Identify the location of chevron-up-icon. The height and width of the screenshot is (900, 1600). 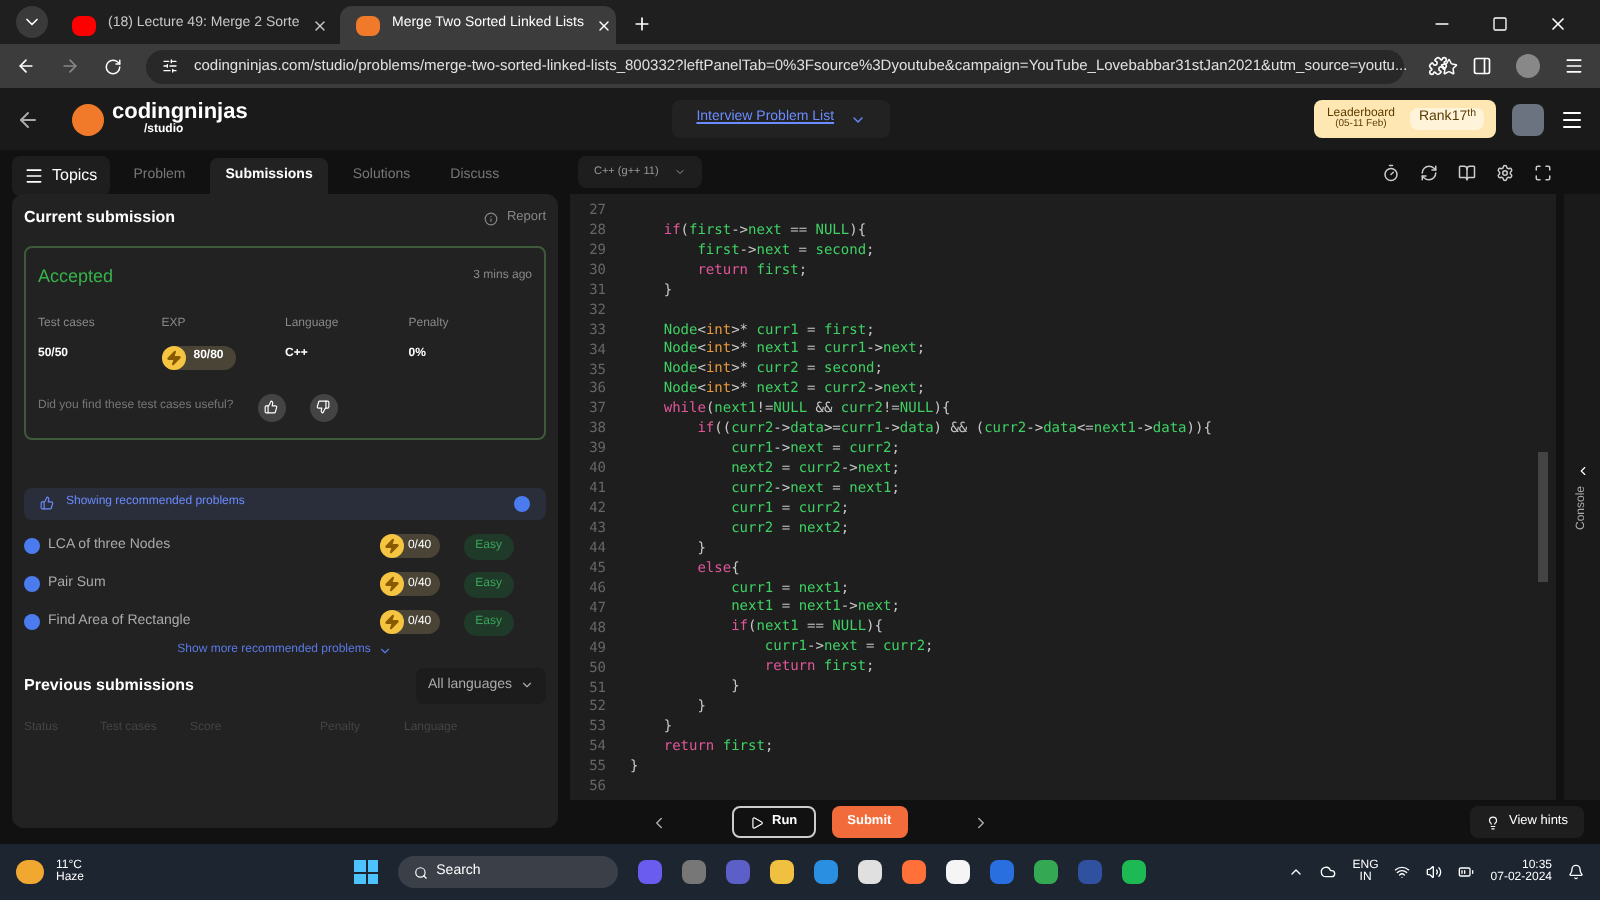
(1296, 872).